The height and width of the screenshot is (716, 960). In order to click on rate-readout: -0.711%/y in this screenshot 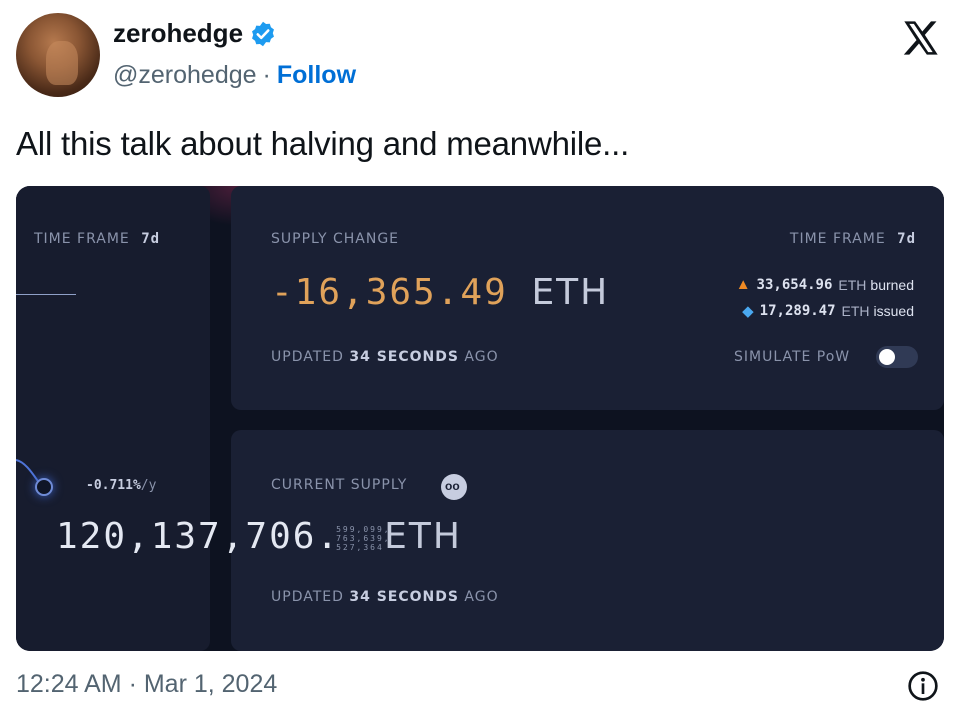, I will do `click(121, 485)`.